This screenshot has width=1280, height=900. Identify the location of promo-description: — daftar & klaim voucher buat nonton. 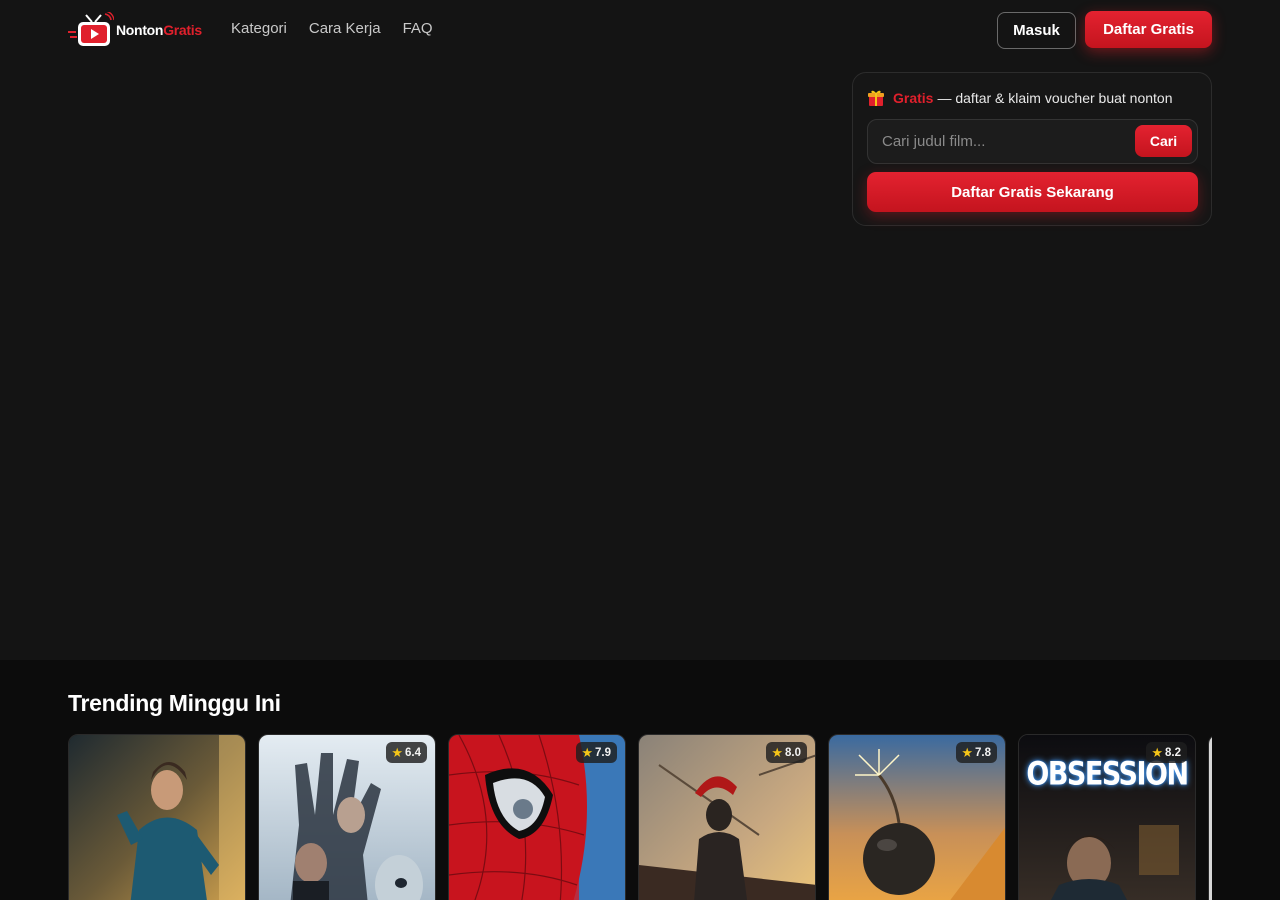
(1055, 98).